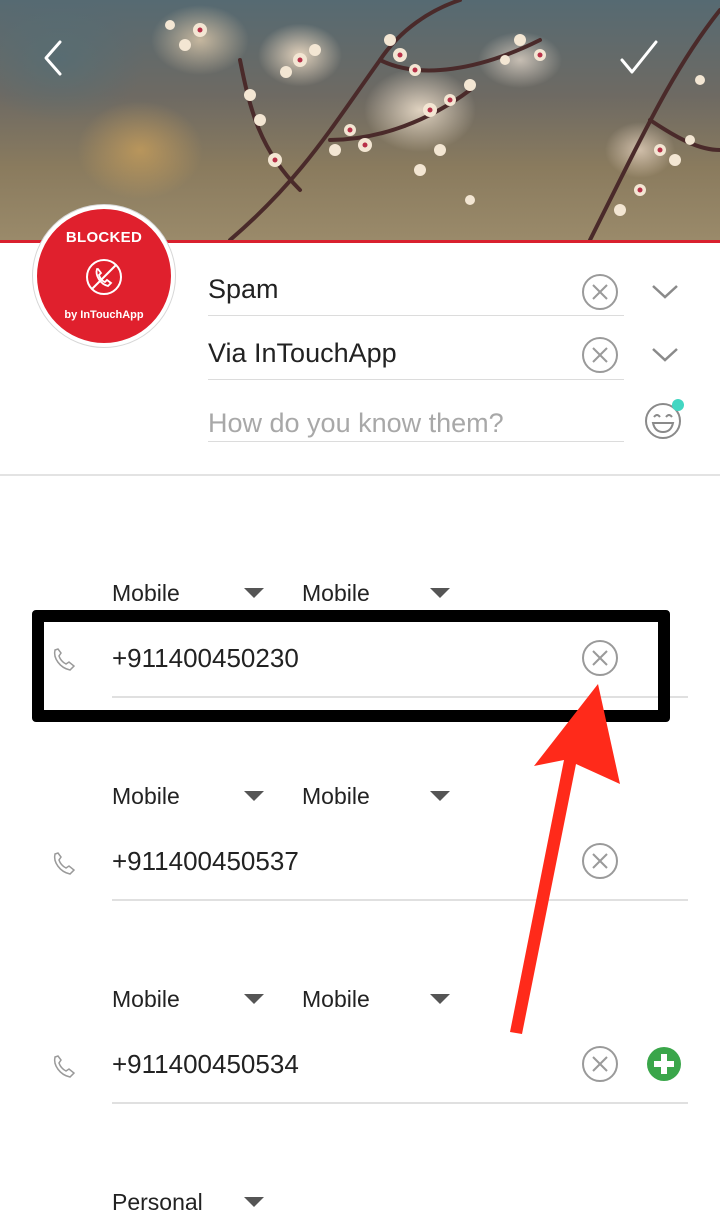 The height and width of the screenshot is (1232, 720). Describe the element at coordinates (565, 859) in the screenshot. I see `annotation-arrow` at that location.